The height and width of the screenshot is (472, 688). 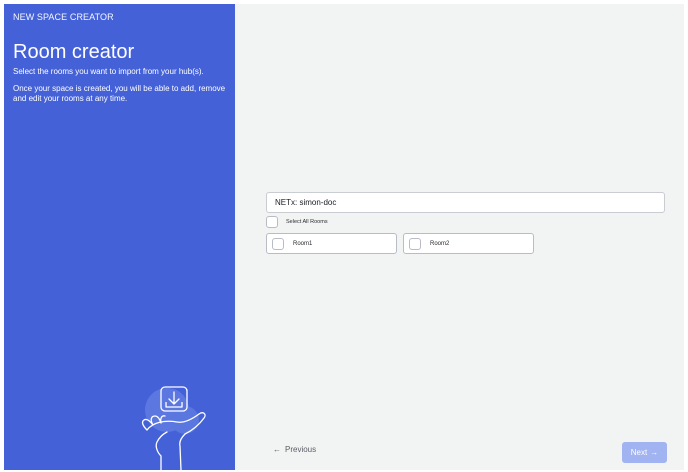 I want to click on next-label: Next, so click(x=639, y=452).